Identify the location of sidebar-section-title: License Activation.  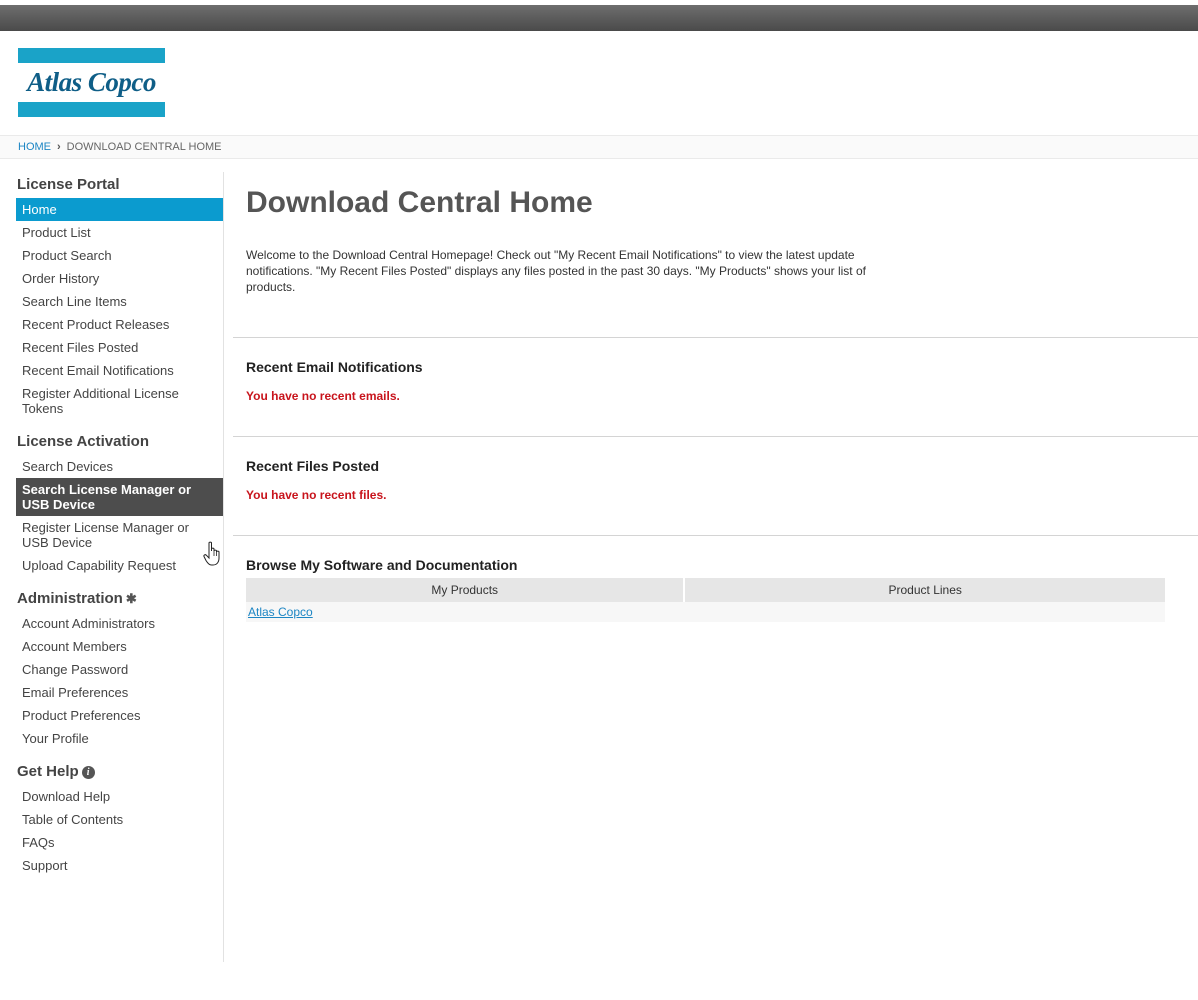
(83, 441).